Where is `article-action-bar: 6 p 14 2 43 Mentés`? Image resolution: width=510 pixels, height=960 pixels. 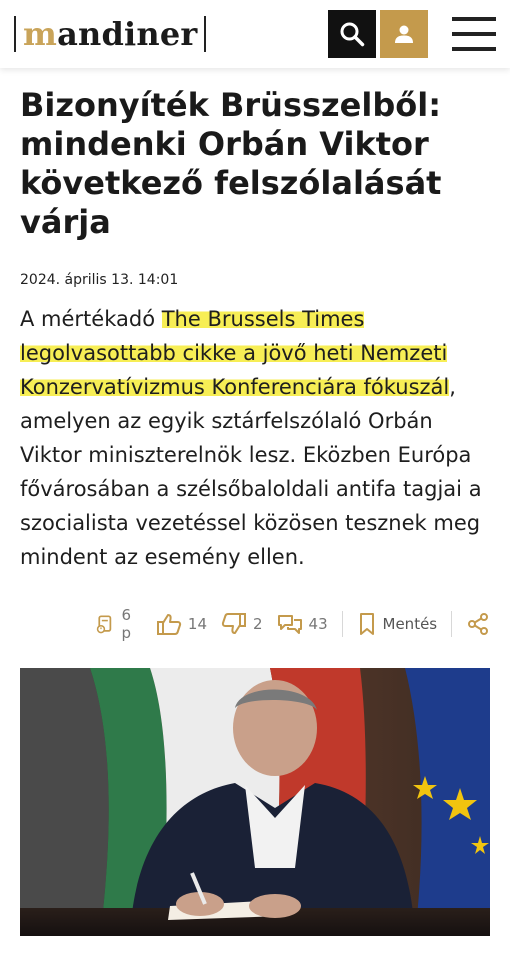
article-action-bar: 6 p 14 2 43 Mentés is located at coordinates (302, 624).